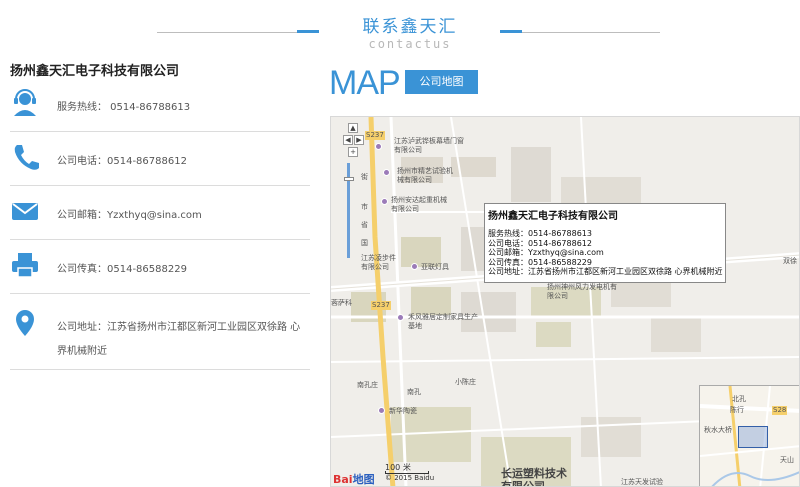  What do you see at coordinates (540, 243) in the screenshot?
I see `info-window-line: 公司电话：0514-86788612` at bounding box center [540, 243].